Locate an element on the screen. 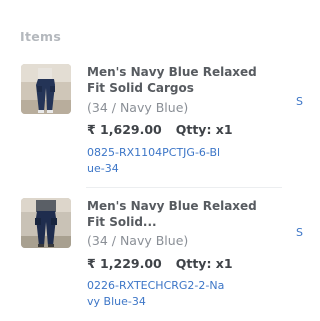  product-price: ₹ 1,229.00 is located at coordinates (124, 263).